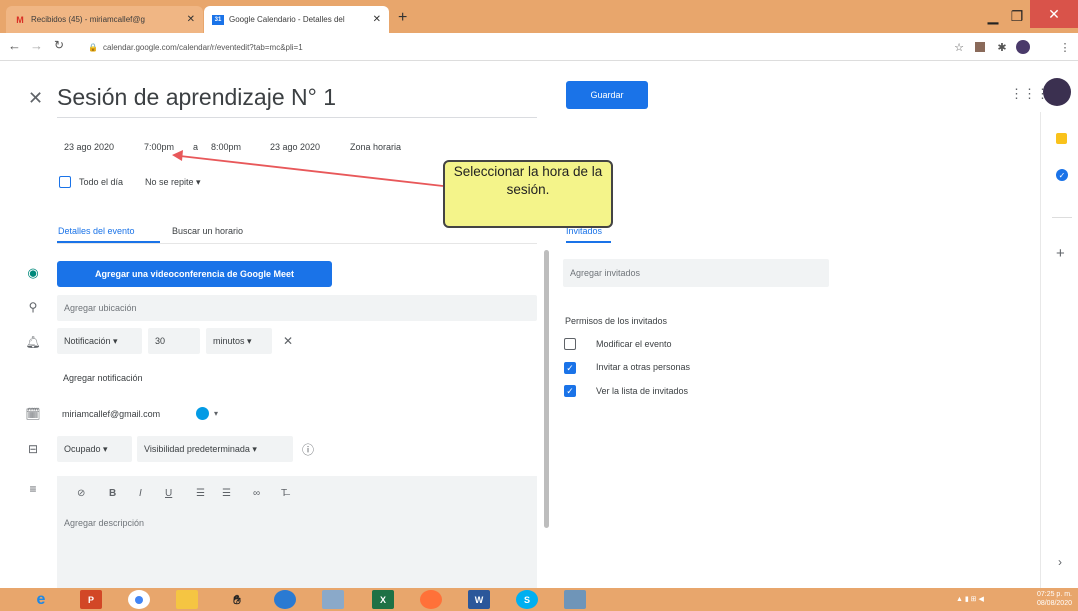  I want to click on annotation-callout: Seleccionar la hora de la sesión., so click(528, 194).